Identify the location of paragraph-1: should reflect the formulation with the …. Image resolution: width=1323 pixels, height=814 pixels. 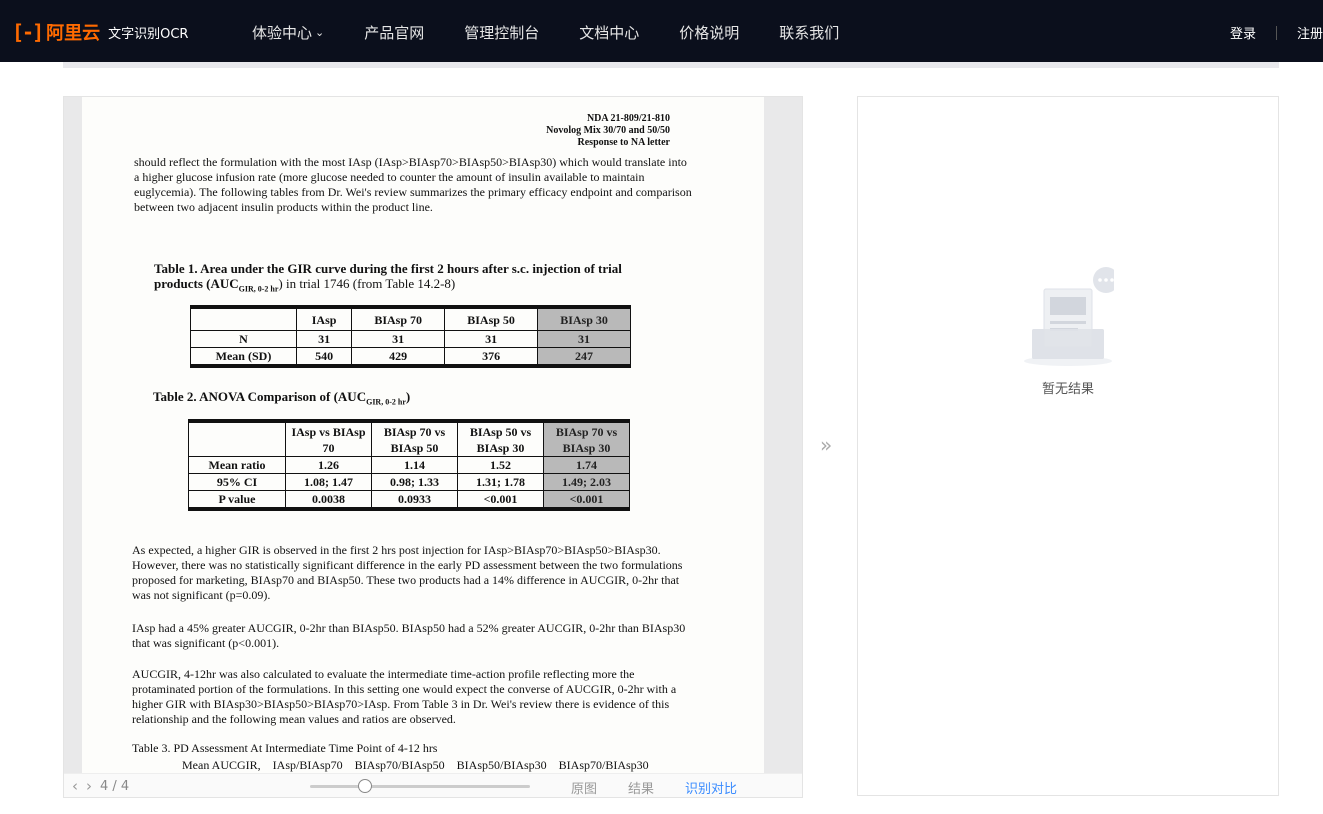
(413, 184).